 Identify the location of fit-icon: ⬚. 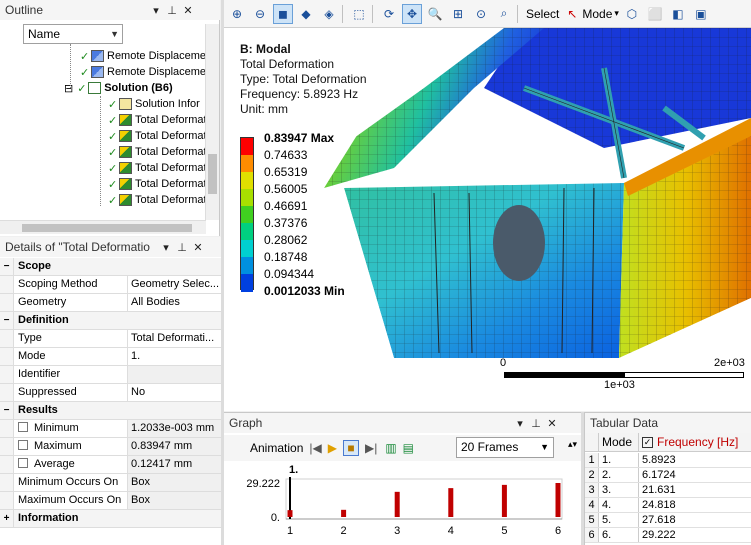
(359, 14).